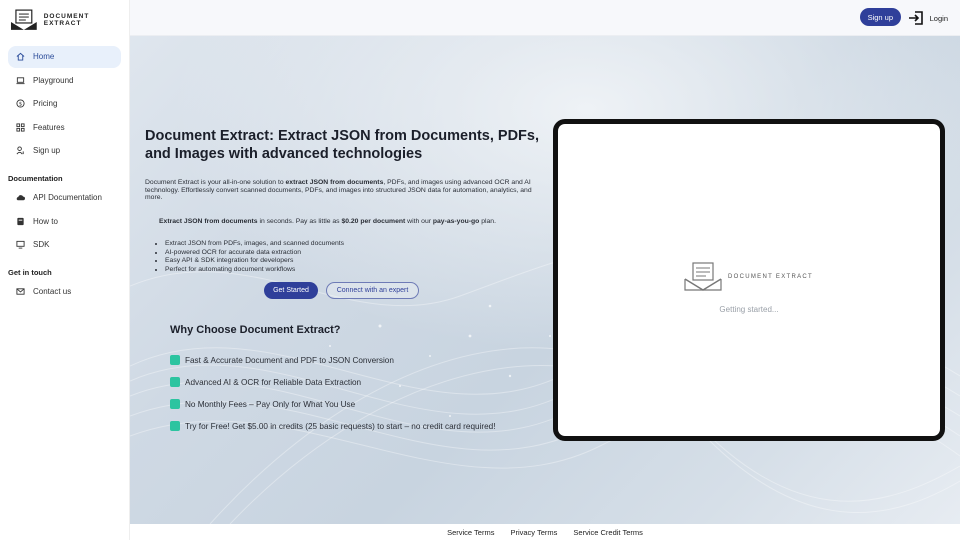 The height and width of the screenshot is (540, 960). Describe the element at coordinates (208, 221) in the screenshot. I see `pricing-highlight-1: Extract JSON from documents` at that location.